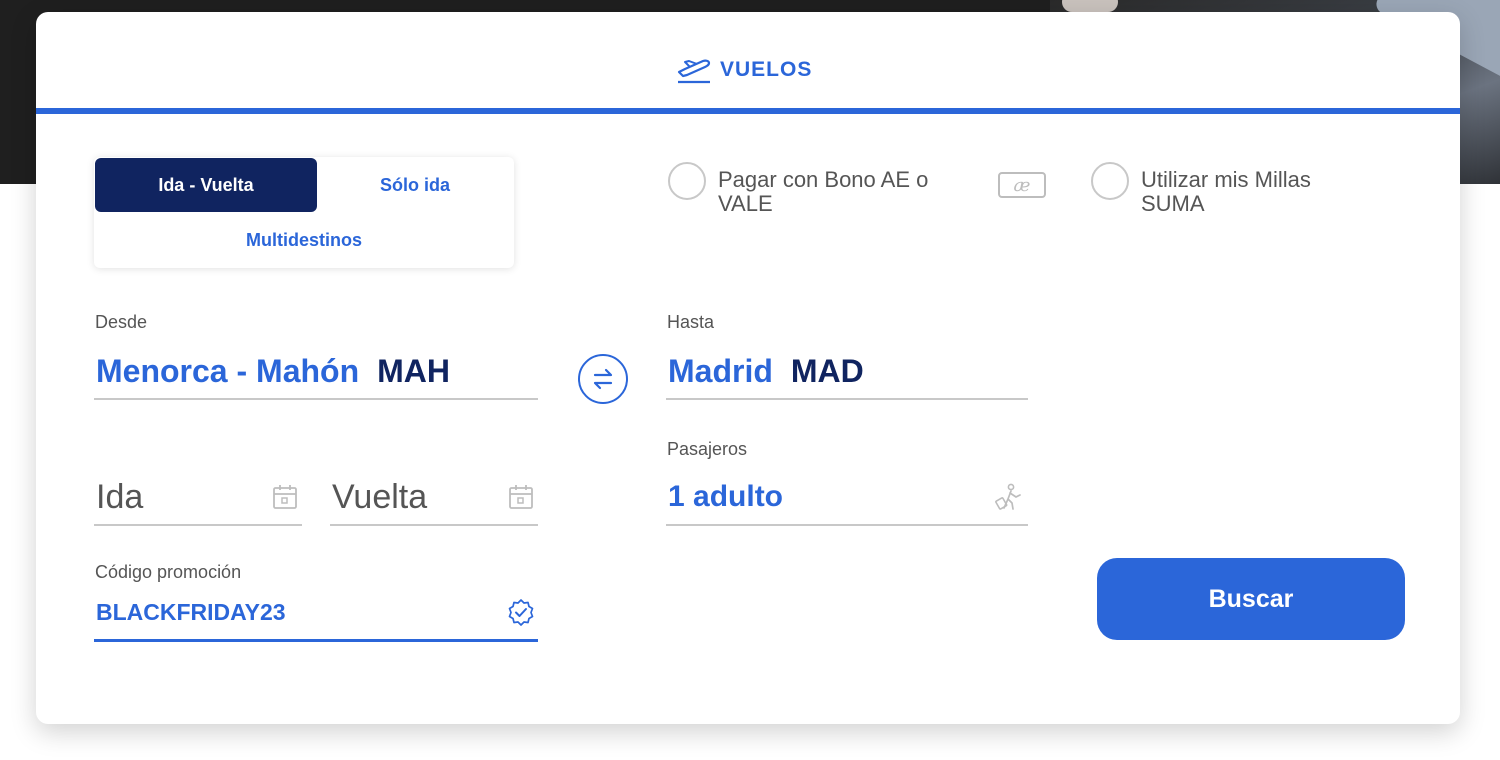  I want to click on origin-code: MAH, so click(413, 370).